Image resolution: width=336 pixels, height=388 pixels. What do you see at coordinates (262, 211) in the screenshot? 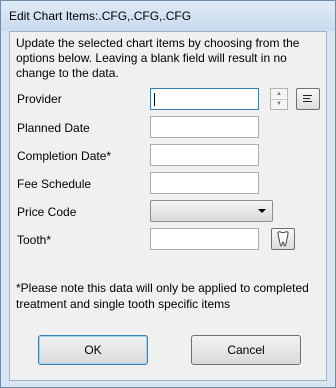
I see `chevron-down-icon` at bounding box center [262, 211].